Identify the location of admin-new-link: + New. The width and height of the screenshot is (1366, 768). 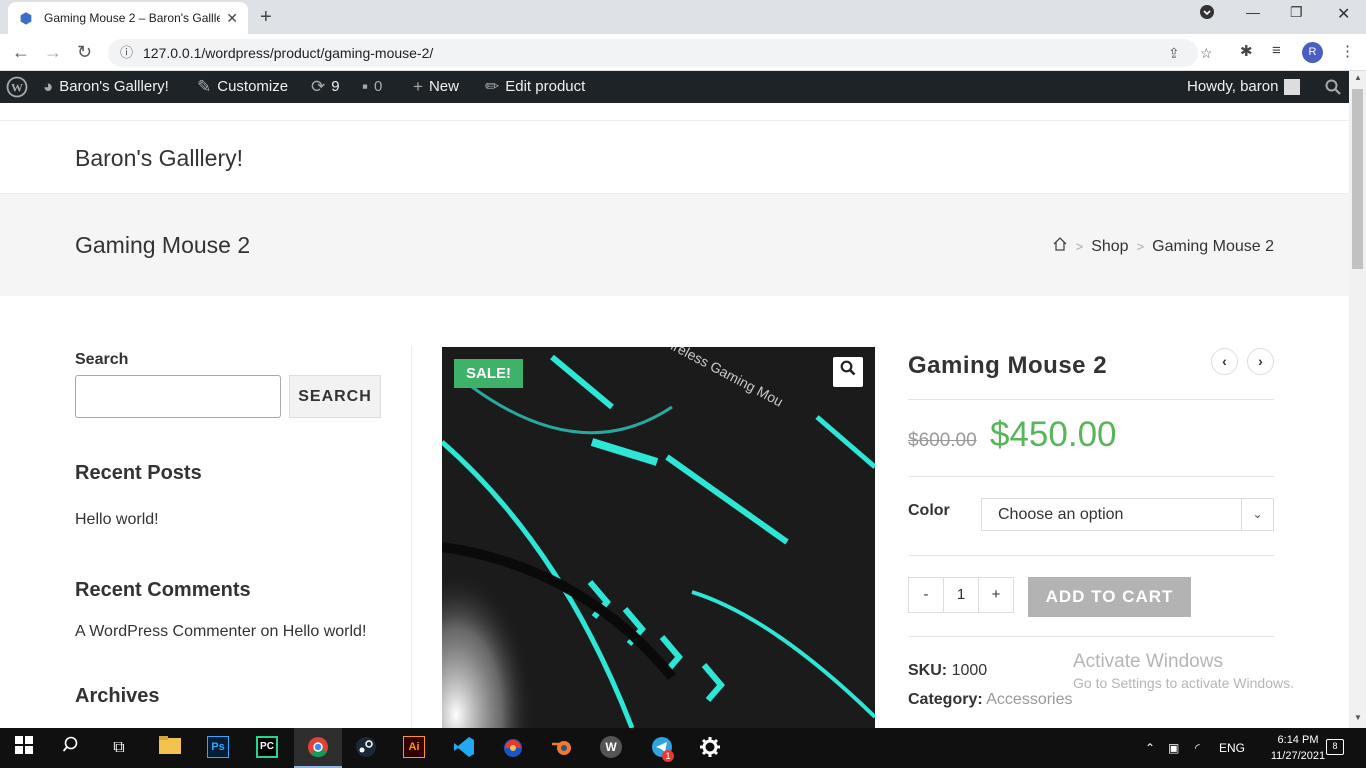
(436, 87).